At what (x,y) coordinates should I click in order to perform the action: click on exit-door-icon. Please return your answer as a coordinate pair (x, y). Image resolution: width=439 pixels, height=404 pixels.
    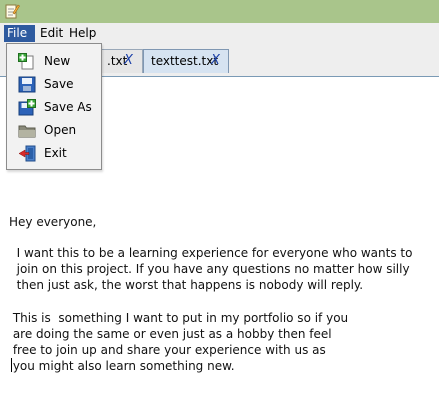
    Looking at the image, I should click on (27, 153).